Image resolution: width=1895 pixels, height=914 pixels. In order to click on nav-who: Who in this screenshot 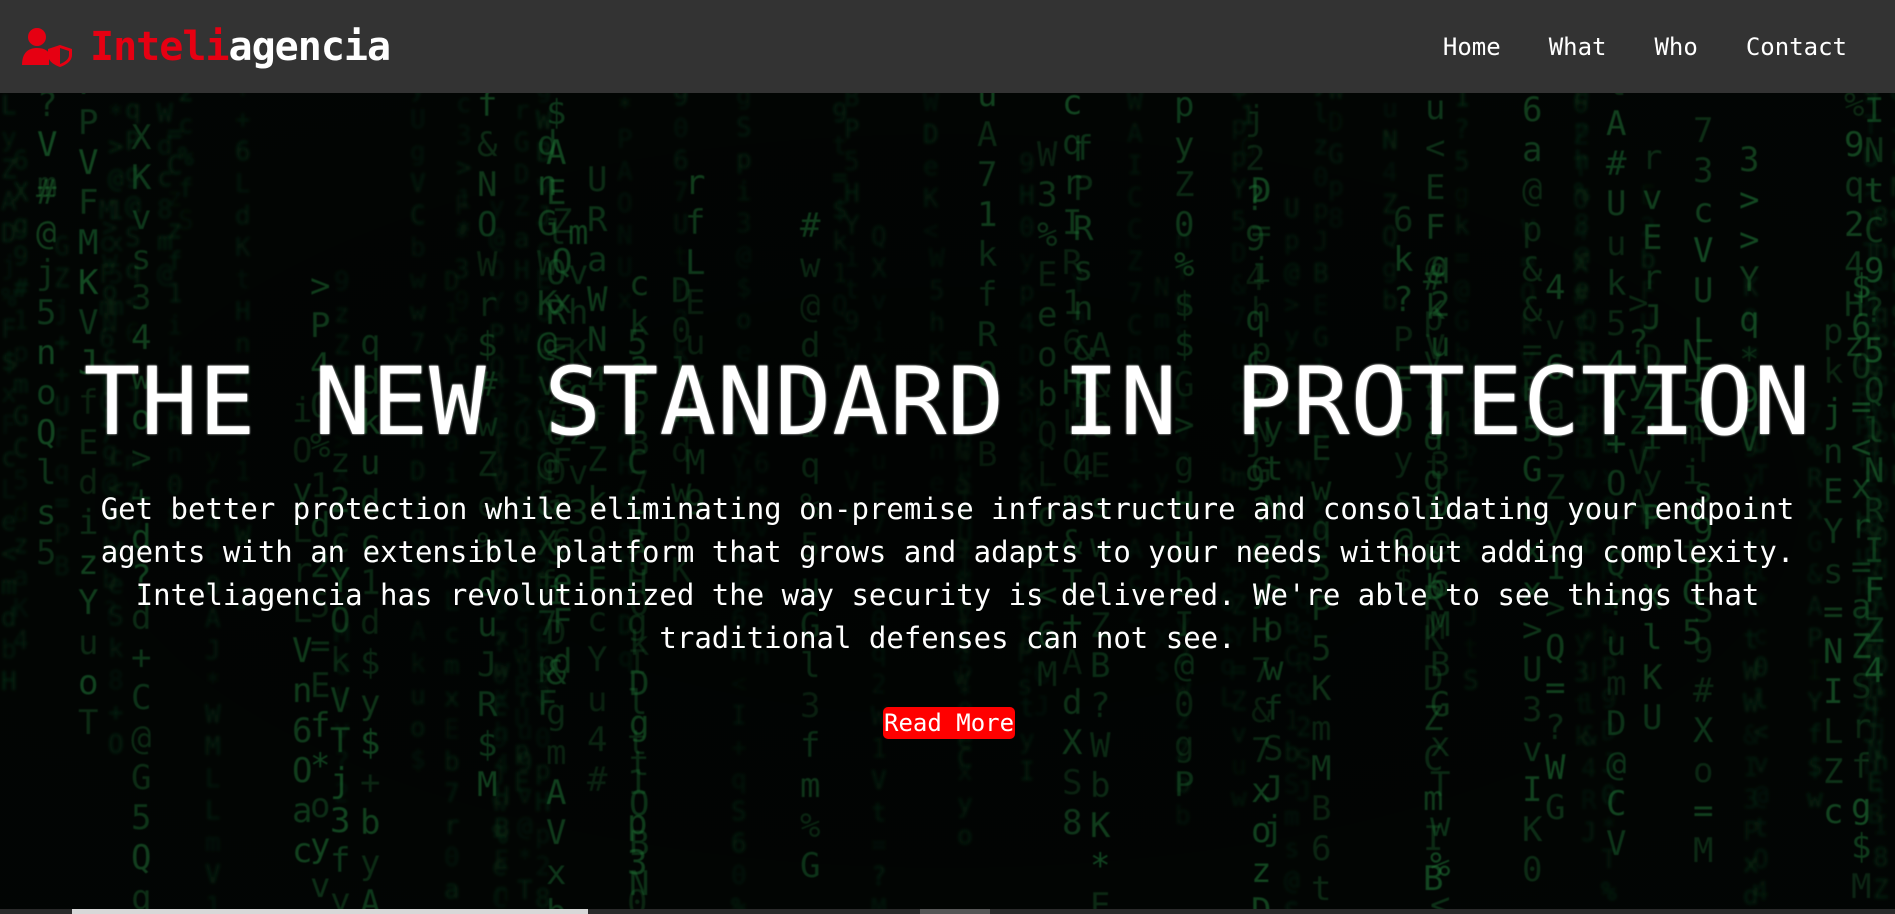, I will do `click(1675, 47)`.